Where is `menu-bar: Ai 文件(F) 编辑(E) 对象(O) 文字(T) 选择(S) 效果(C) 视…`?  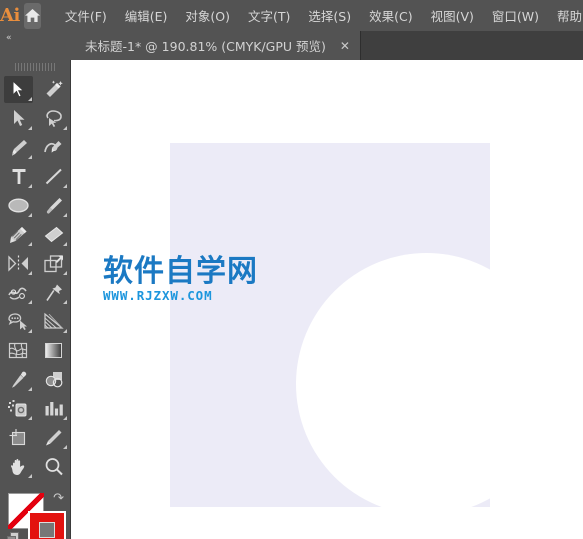 menu-bar: Ai 文件(F) 编辑(E) 对象(O) 文字(T) 选择(S) 效果(C) 视… is located at coordinates (291, 15).